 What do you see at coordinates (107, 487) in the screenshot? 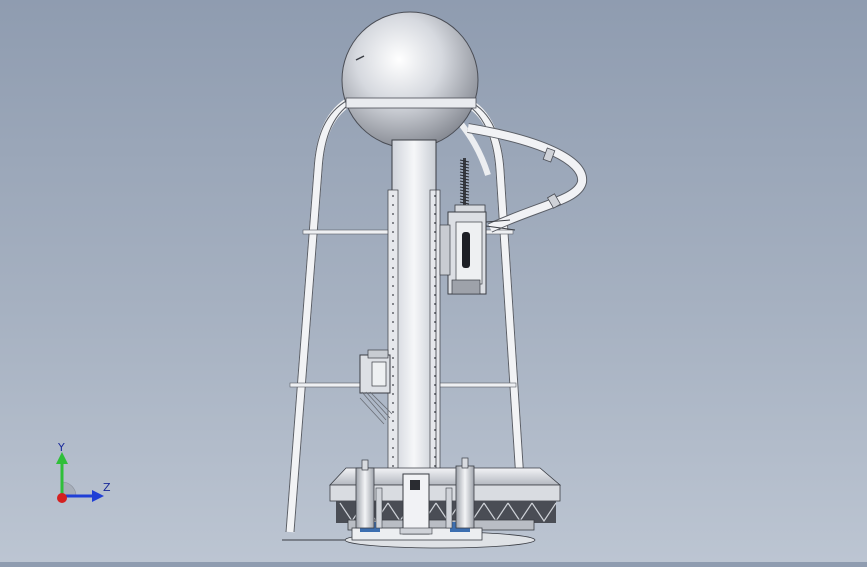
I see `z-axis-label: Z` at bounding box center [107, 487].